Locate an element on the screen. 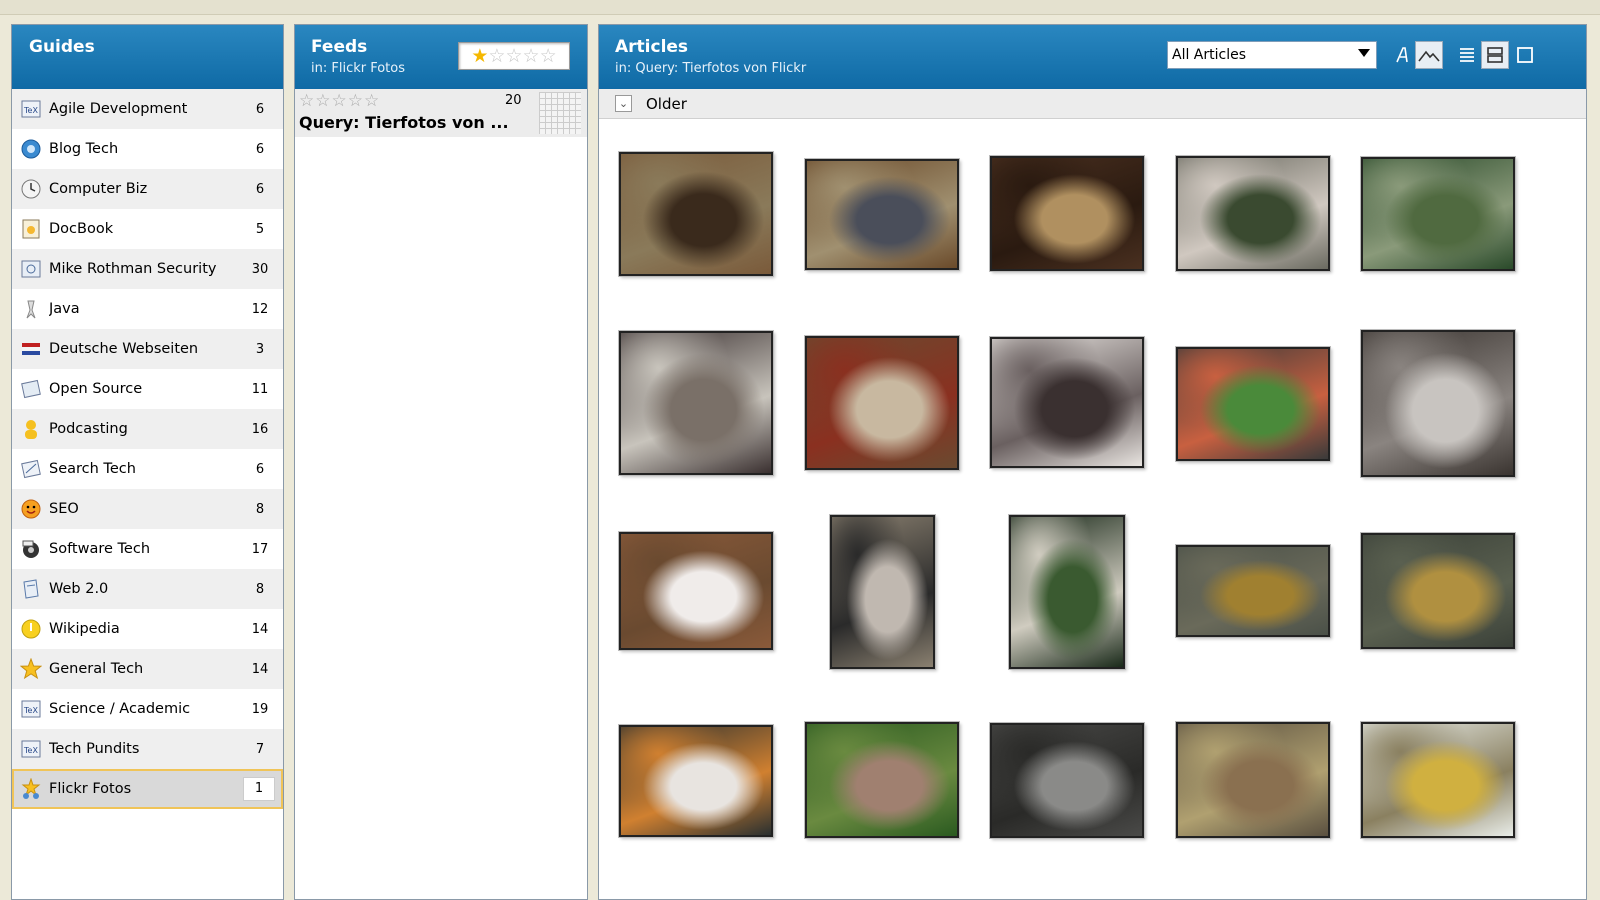 The image size is (1600, 900). guide-item-deutsche-webseiten: Deutsche Webseiten 3 is located at coordinates (147, 349).